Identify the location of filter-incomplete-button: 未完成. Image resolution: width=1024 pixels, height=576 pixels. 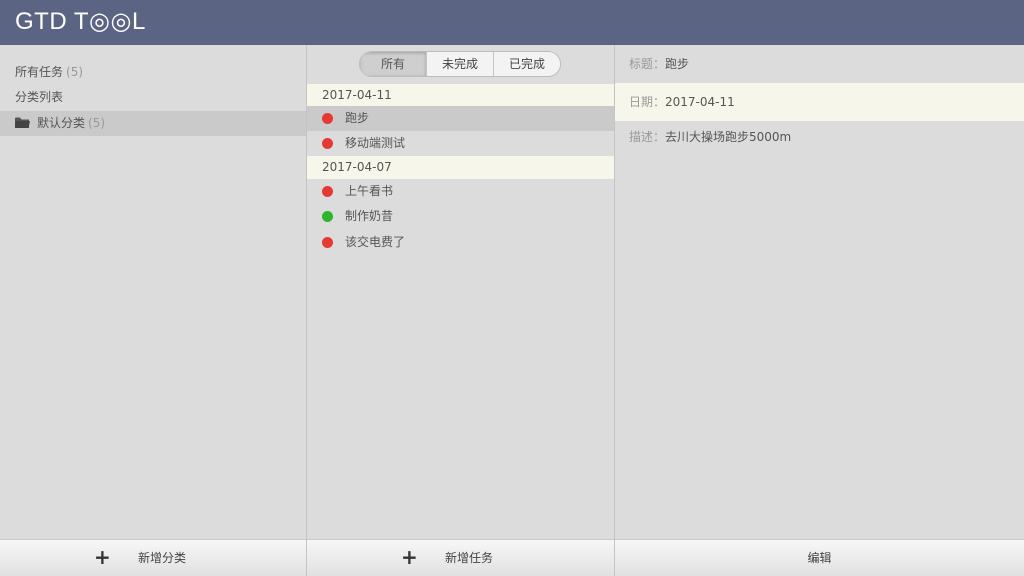
(460, 64).